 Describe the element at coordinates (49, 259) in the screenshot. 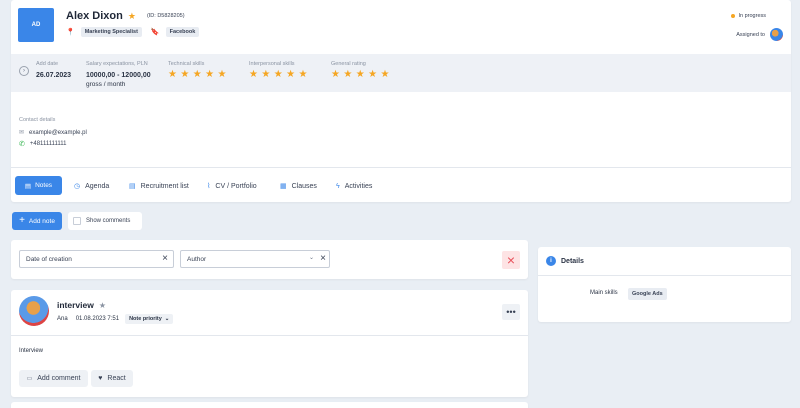

I see `date-filter-placeholder: Date of creation` at that location.